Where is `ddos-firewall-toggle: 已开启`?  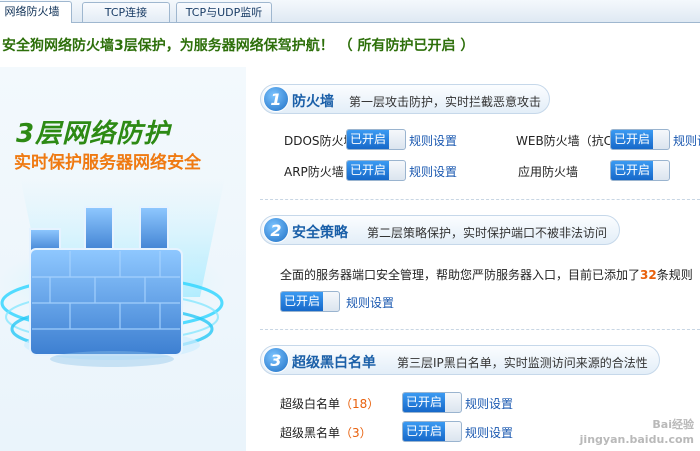
ddos-firewall-toggle: 已开启 is located at coordinates (376, 139).